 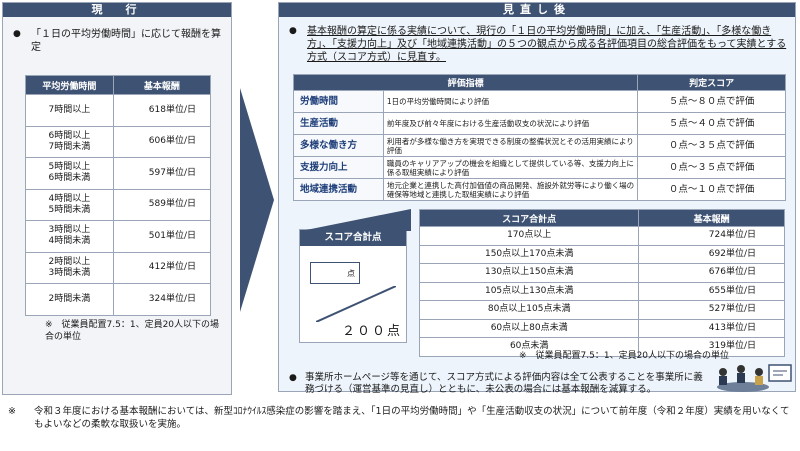 What do you see at coordinates (711, 273) in the screenshot?
I see `fee-cell: 676単位/日` at bounding box center [711, 273].